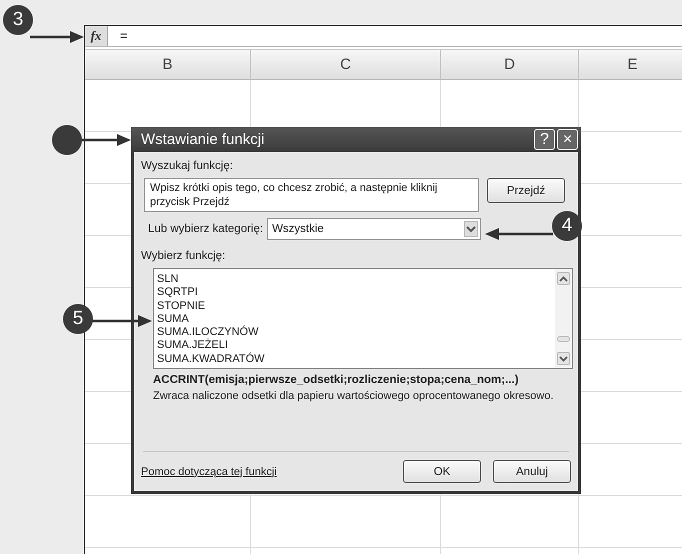 This screenshot has height=554, width=682. What do you see at coordinates (78, 319) in the screenshot?
I see `callout-badge: 5` at bounding box center [78, 319].